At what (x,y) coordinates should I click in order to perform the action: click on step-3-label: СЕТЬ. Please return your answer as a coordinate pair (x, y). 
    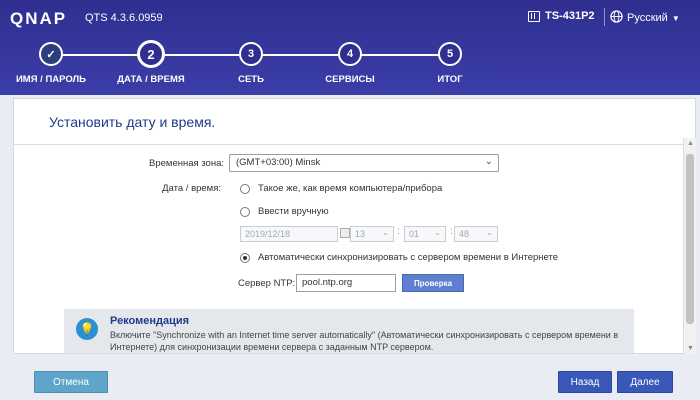
    Looking at the image, I should click on (251, 79).